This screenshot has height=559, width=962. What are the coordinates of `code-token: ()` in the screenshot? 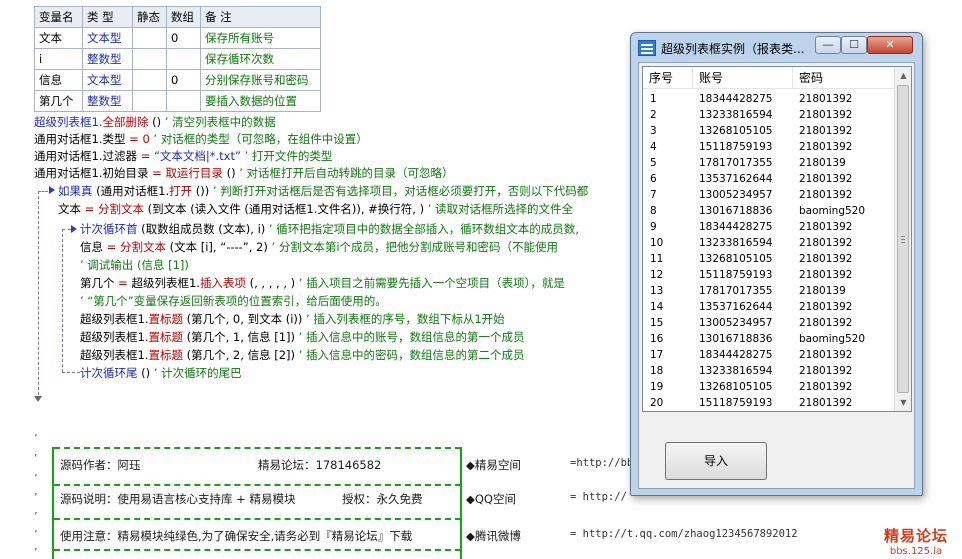 It's located at (156, 122).